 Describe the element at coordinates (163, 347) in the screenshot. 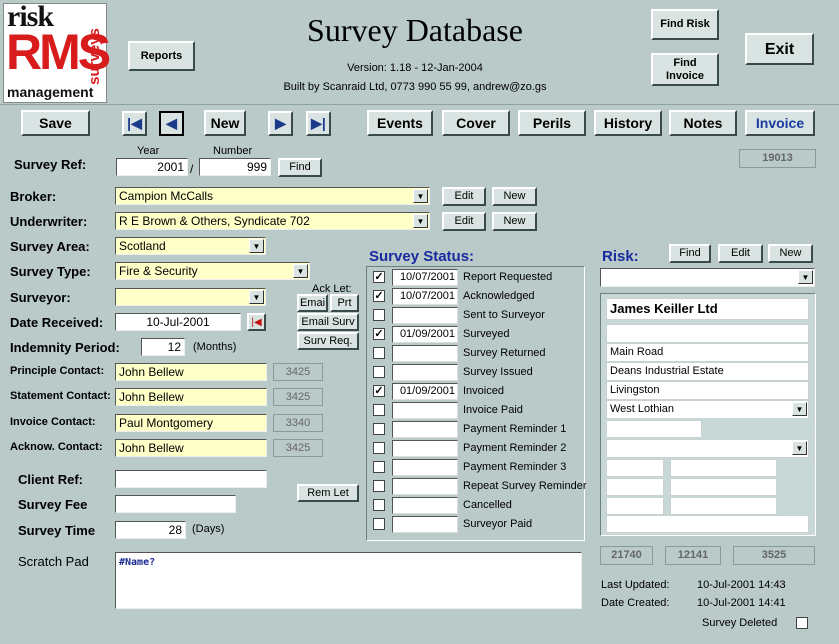

I see `indemnity-field: 12` at that location.